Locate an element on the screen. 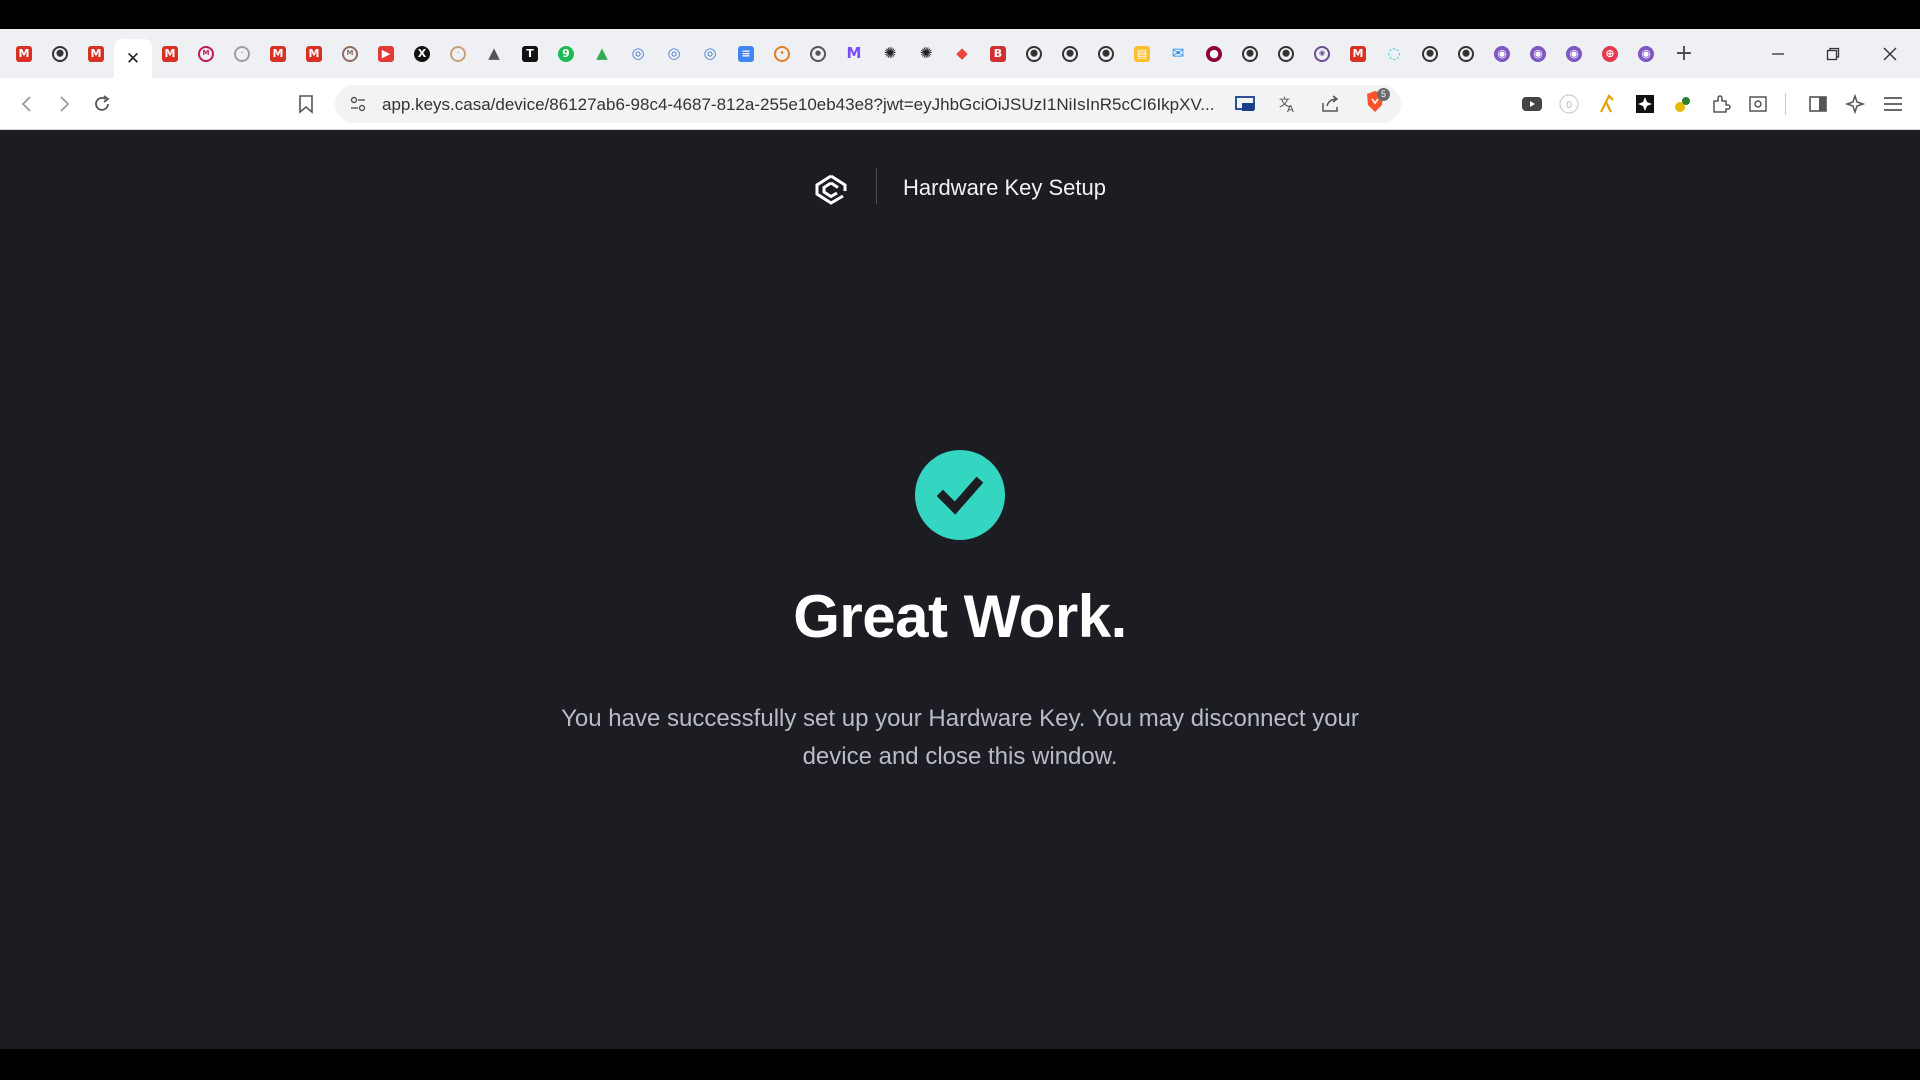  close-icon: ✕ is located at coordinates (133, 59).